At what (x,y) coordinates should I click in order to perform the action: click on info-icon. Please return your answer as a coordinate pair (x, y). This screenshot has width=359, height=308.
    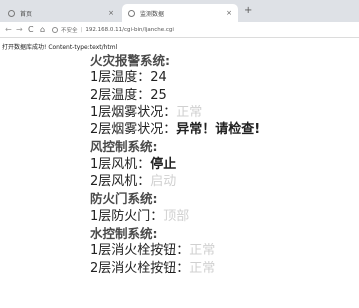
    Looking at the image, I should click on (55, 29).